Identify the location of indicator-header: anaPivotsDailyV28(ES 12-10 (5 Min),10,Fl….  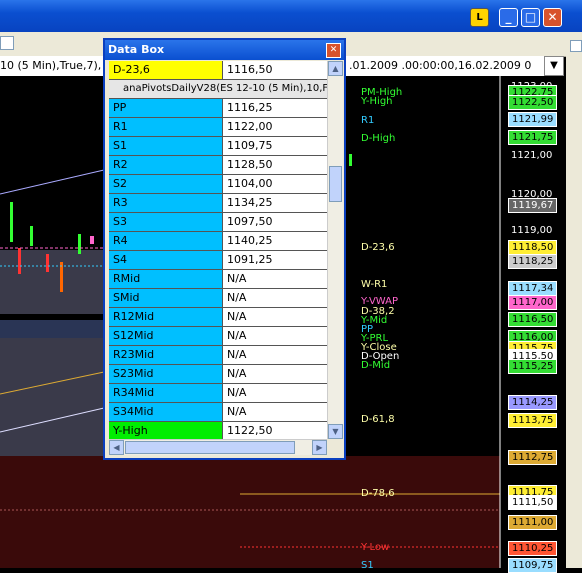
(218, 89).